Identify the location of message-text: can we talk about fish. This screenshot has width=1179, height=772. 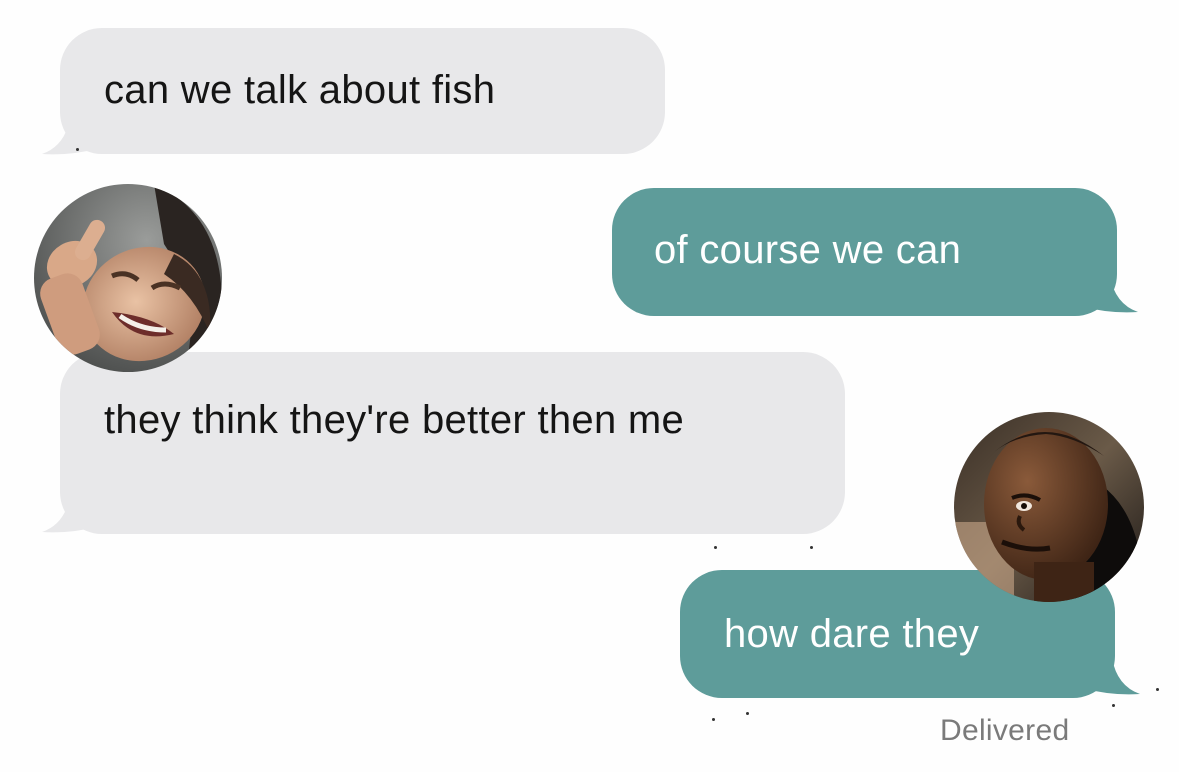
(300, 90).